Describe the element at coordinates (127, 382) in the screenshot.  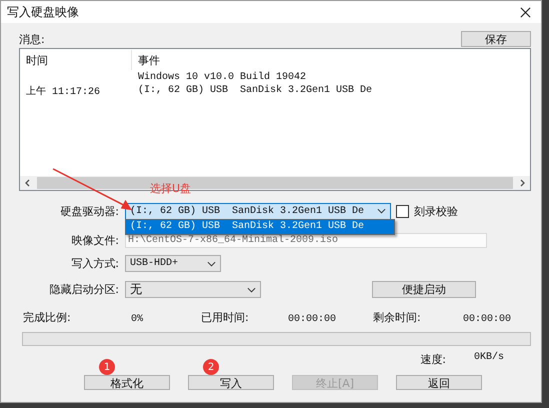
I see `action-button: 格式化` at that location.